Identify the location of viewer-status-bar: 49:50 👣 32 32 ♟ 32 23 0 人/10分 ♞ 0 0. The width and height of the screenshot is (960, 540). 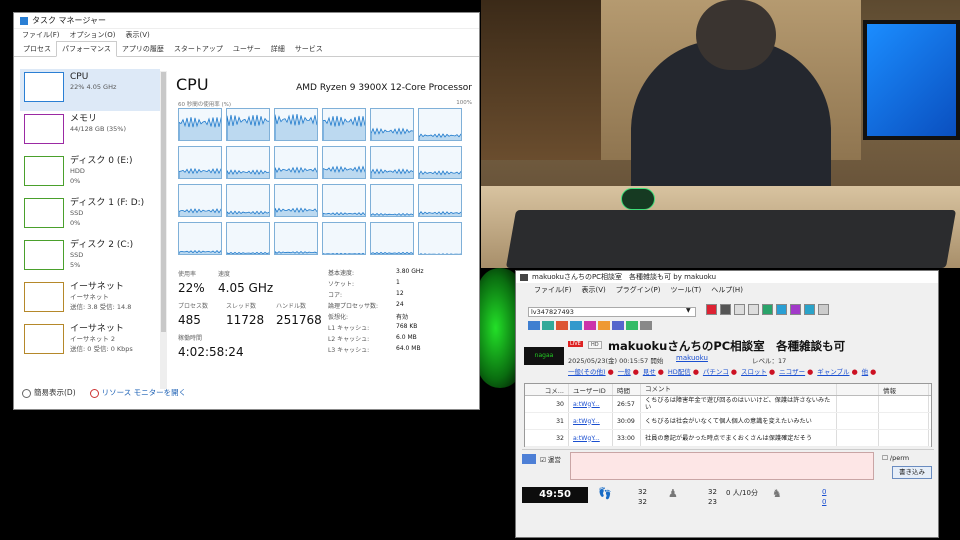
(728, 497).